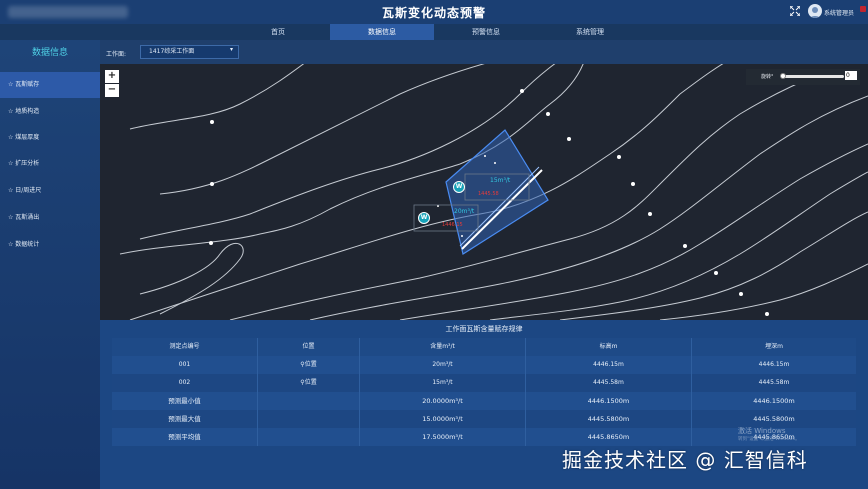 Image resolution: width=868 pixels, height=489 pixels. Describe the element at coordinates (863, 9) in the screenshot. I see `notification-mark` at that location.